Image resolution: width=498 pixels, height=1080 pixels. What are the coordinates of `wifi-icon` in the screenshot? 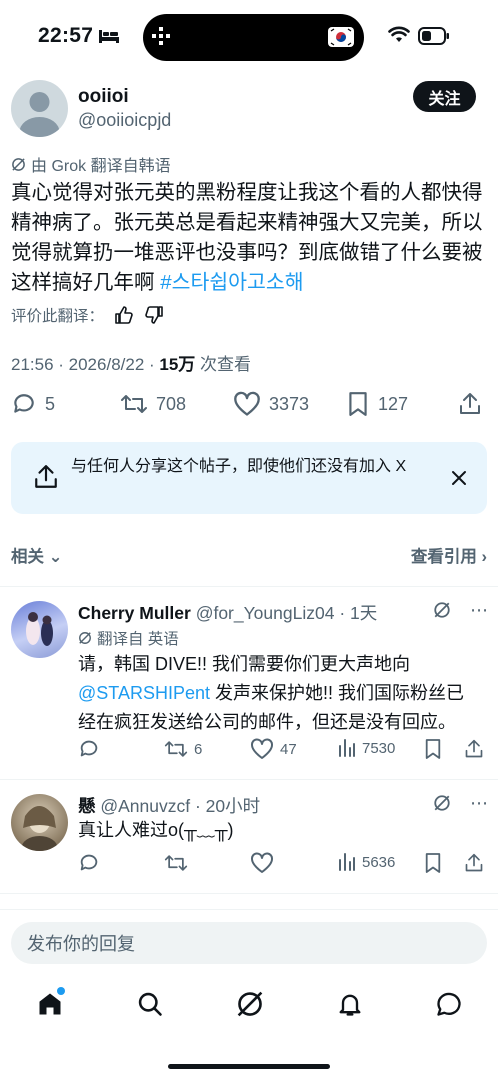 It's located at (399, 35).